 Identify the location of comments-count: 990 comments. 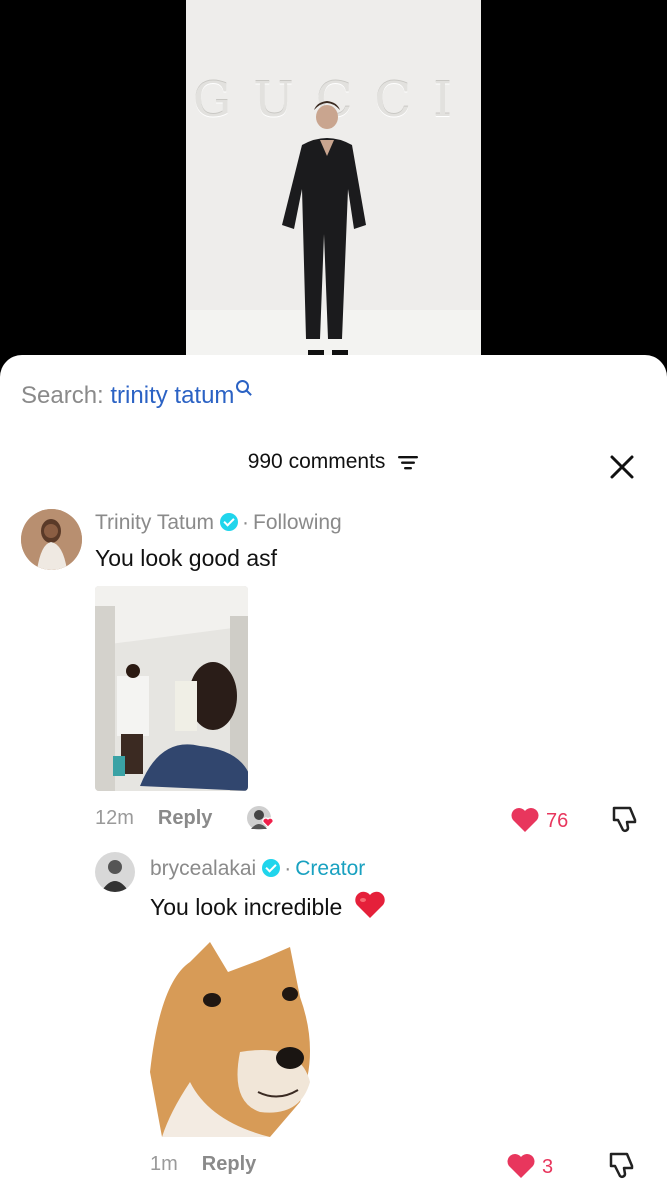
(316, 461).